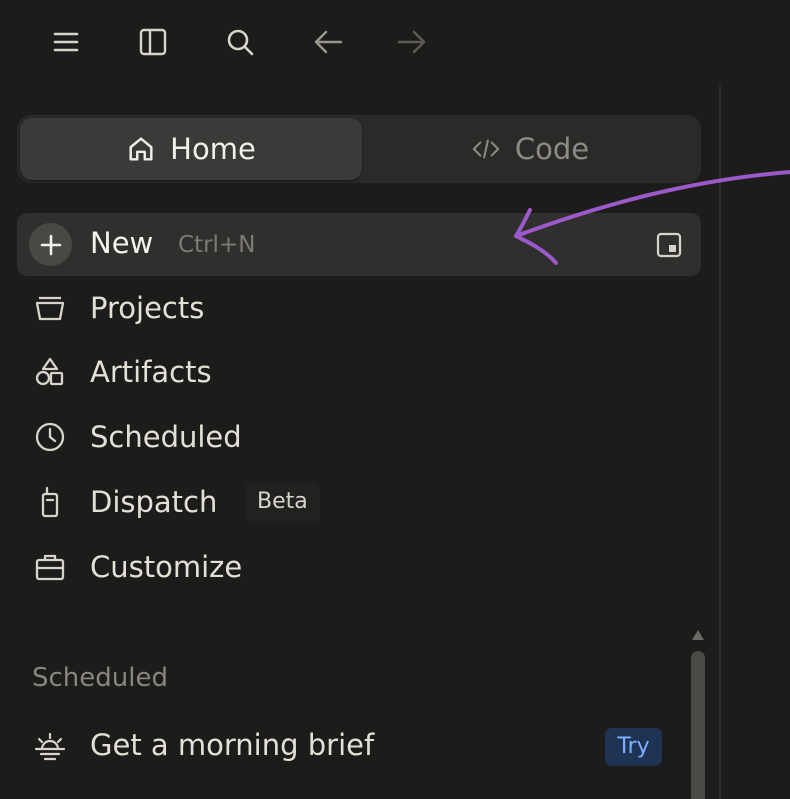 The height and width of the screenshot is (799, 790). Describe the element at coordinates (720, 442) in the screenshot. I see `panel-divider` at that location.